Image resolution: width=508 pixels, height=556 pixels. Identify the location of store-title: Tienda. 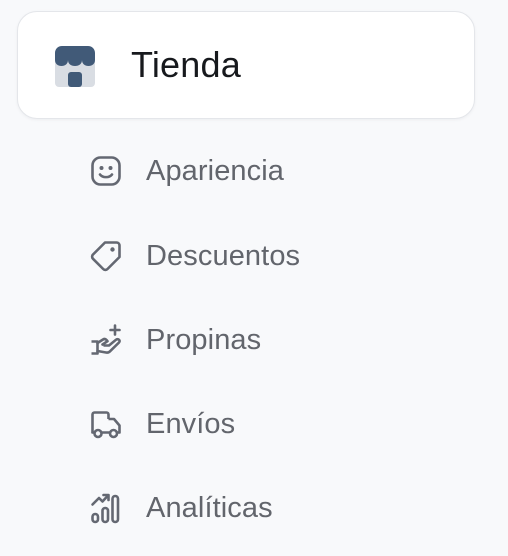
(186, 64).